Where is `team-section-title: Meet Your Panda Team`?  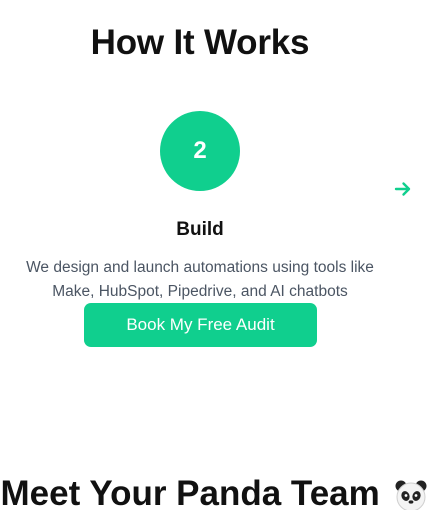
team-section-title: Meet Your Panda Team is located at coordinates (215, 491).